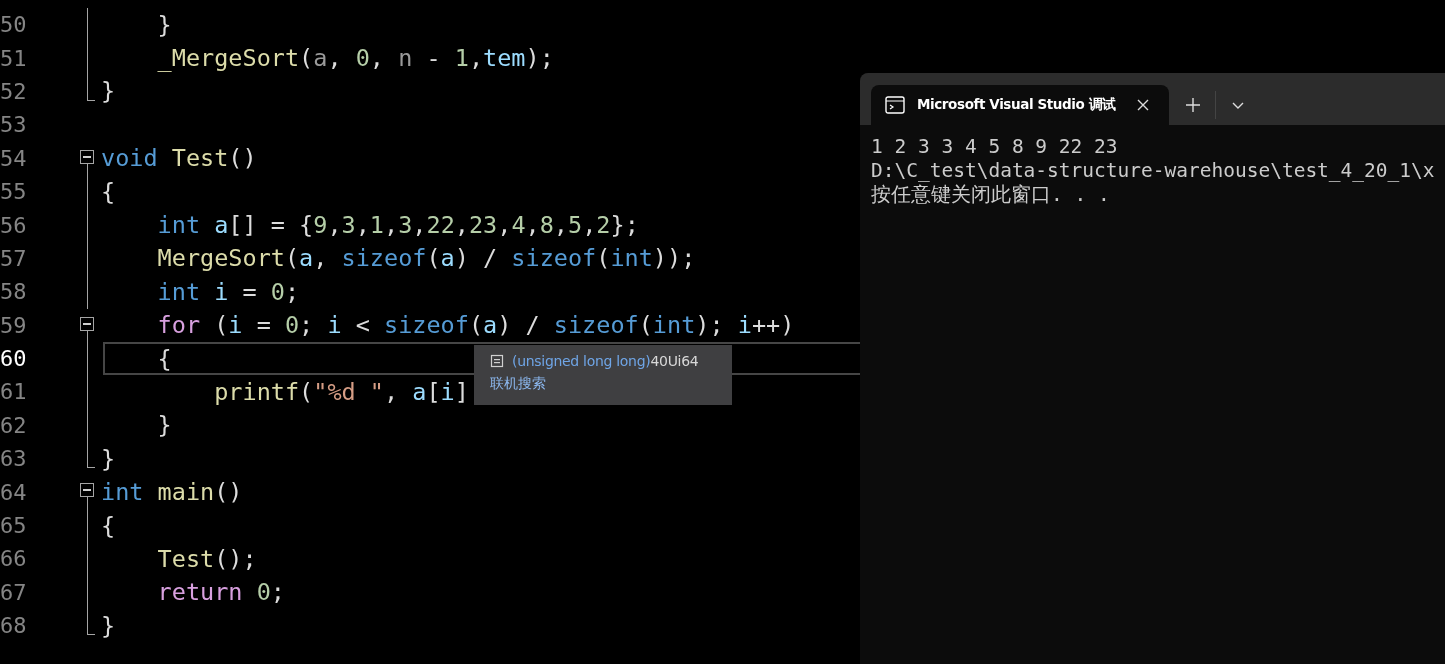  What do you see at coordinates (341, 392) in the screenshot?
I see `code-line: printf("%d ", a[i]` at bounding box center [341, 392].